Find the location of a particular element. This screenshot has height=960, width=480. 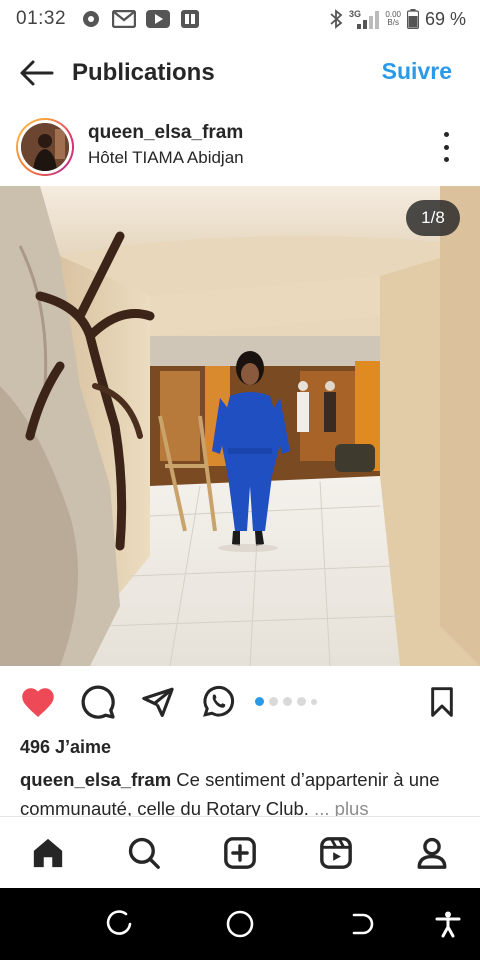

status-notifications is located at coordinates (140, 19).